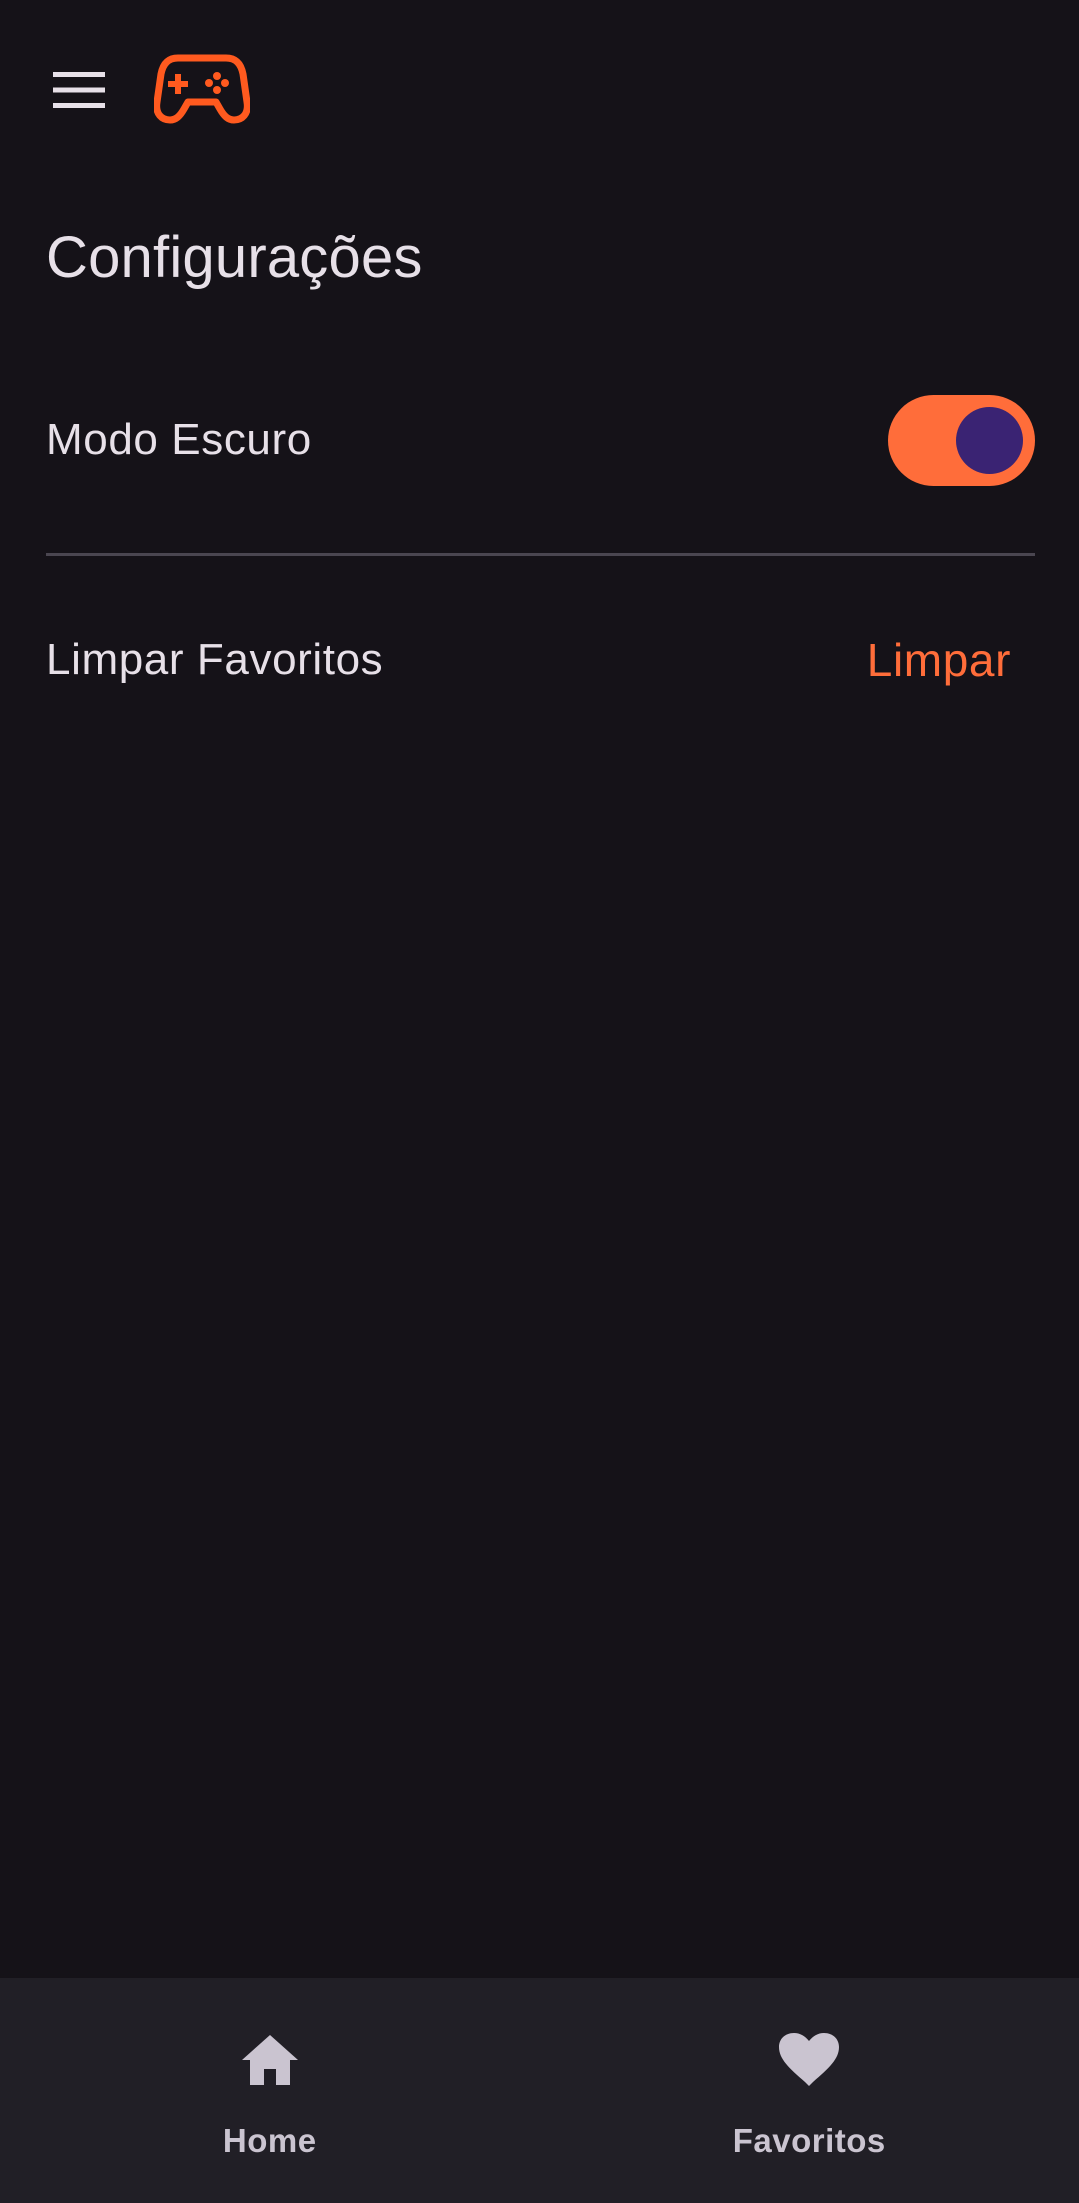 This screenshot has height=2203, width=1079. What do you see at coordinates (540, 440) in the screenshot?
I see `dark-mode-row: Modo Escuro` at bounding box center [540, 440].